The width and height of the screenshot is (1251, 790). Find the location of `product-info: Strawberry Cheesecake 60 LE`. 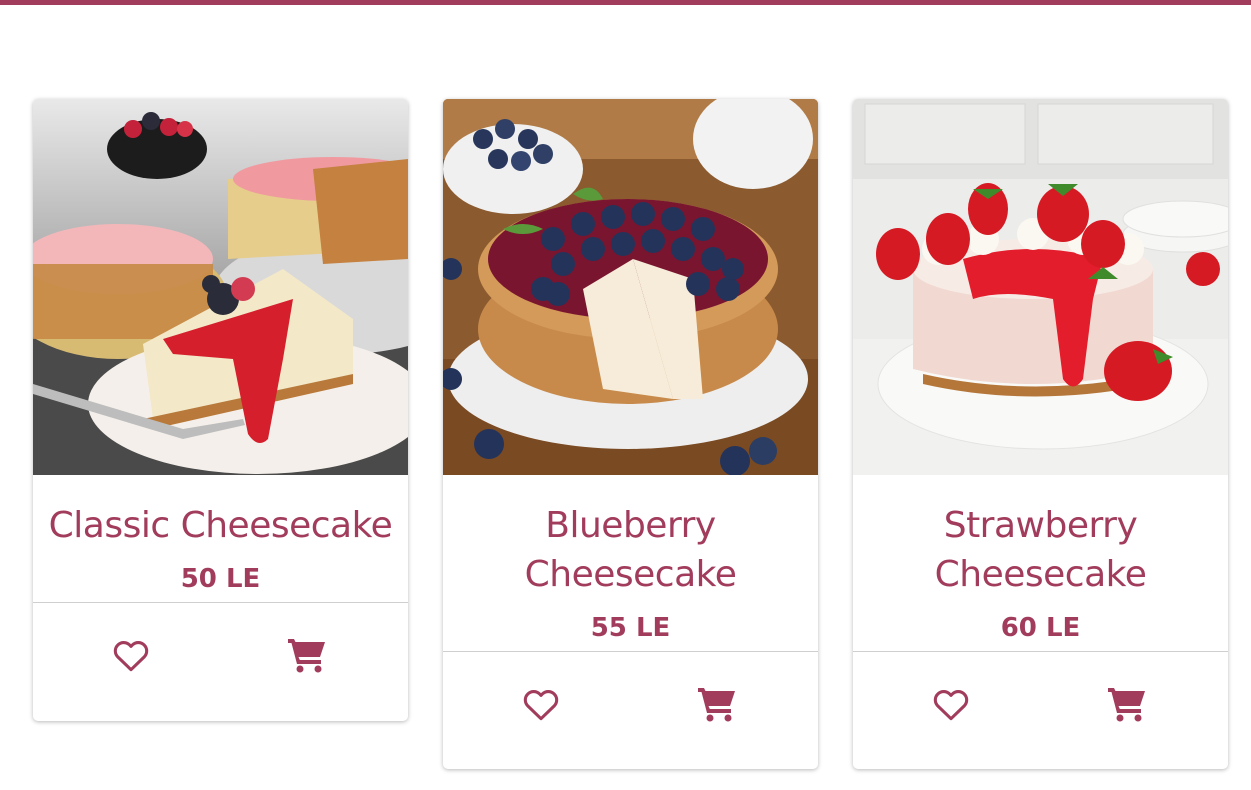

product-info: Strawberry Cheesecake 60 LE is located at coordinates (1040, 563).